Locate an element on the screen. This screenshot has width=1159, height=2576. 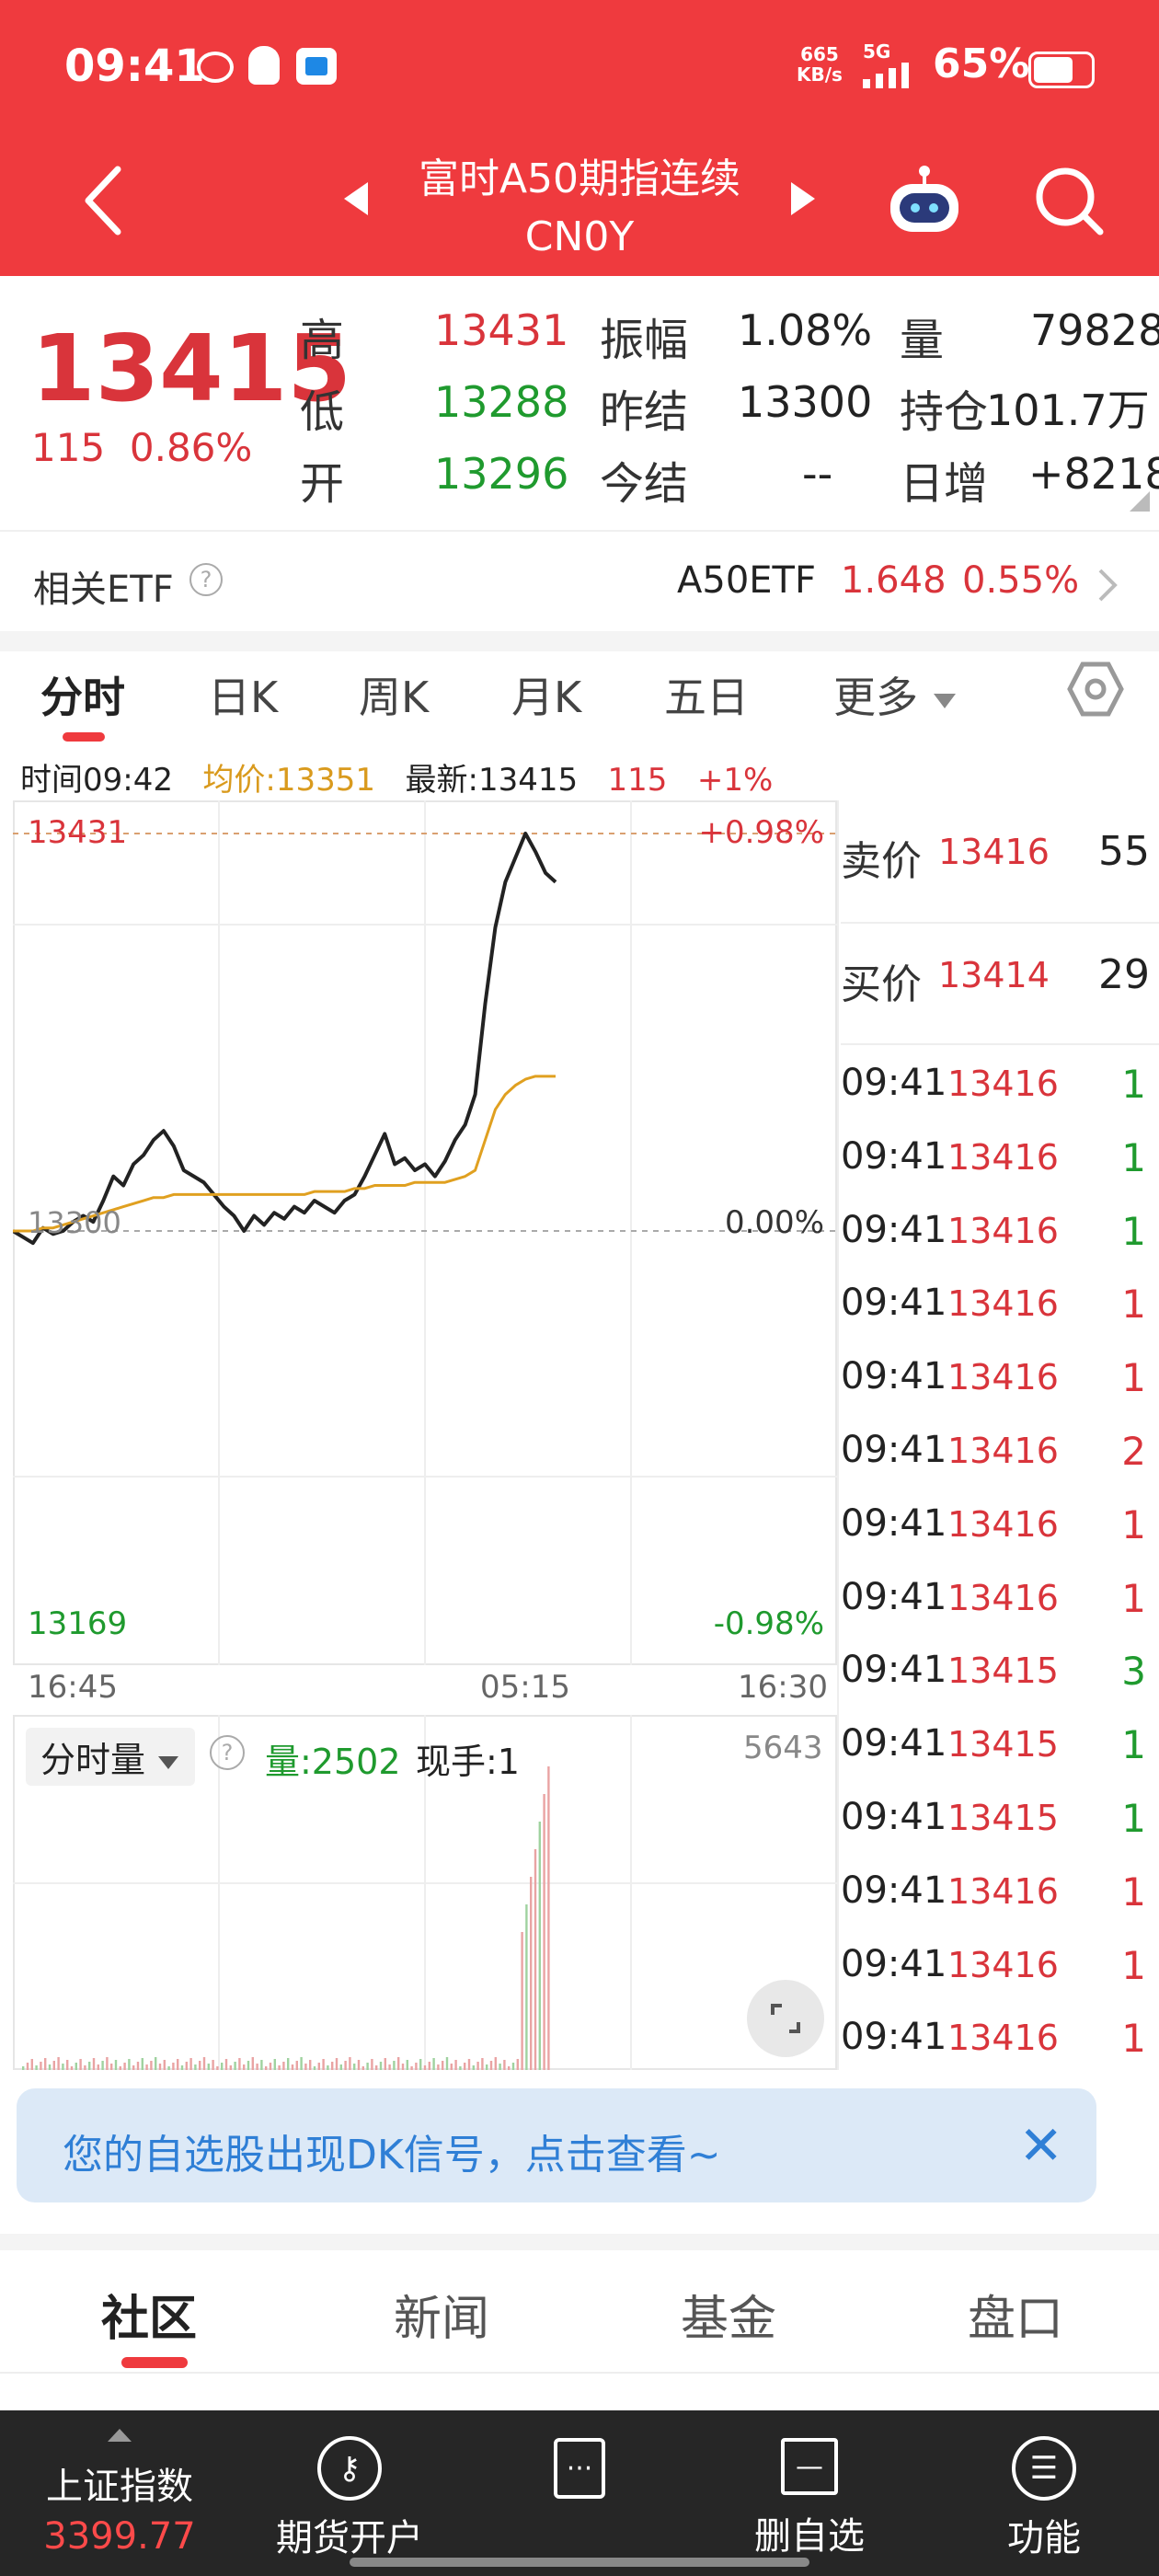
functions-button: ☰ 功能 is located at coordinates (1044, 2493).